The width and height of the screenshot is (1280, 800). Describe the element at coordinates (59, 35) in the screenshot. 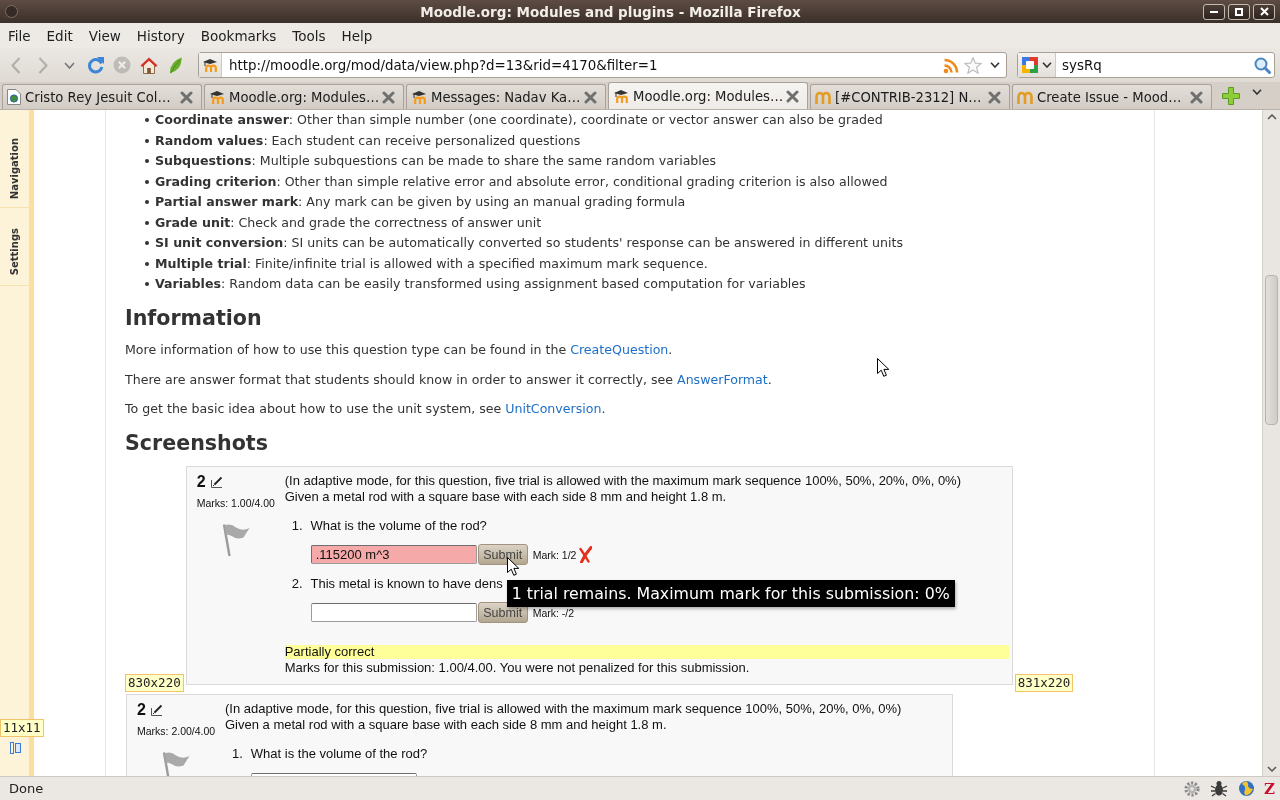

I see `menu-item: Edit` at that location.